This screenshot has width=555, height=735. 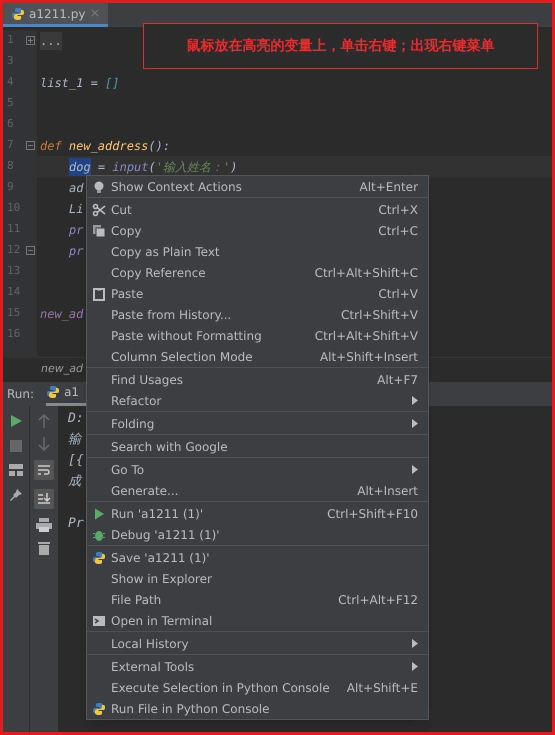 I want to click on menu-item: File Path Ctrl+Alt+F12, so click(x=257, y=599).